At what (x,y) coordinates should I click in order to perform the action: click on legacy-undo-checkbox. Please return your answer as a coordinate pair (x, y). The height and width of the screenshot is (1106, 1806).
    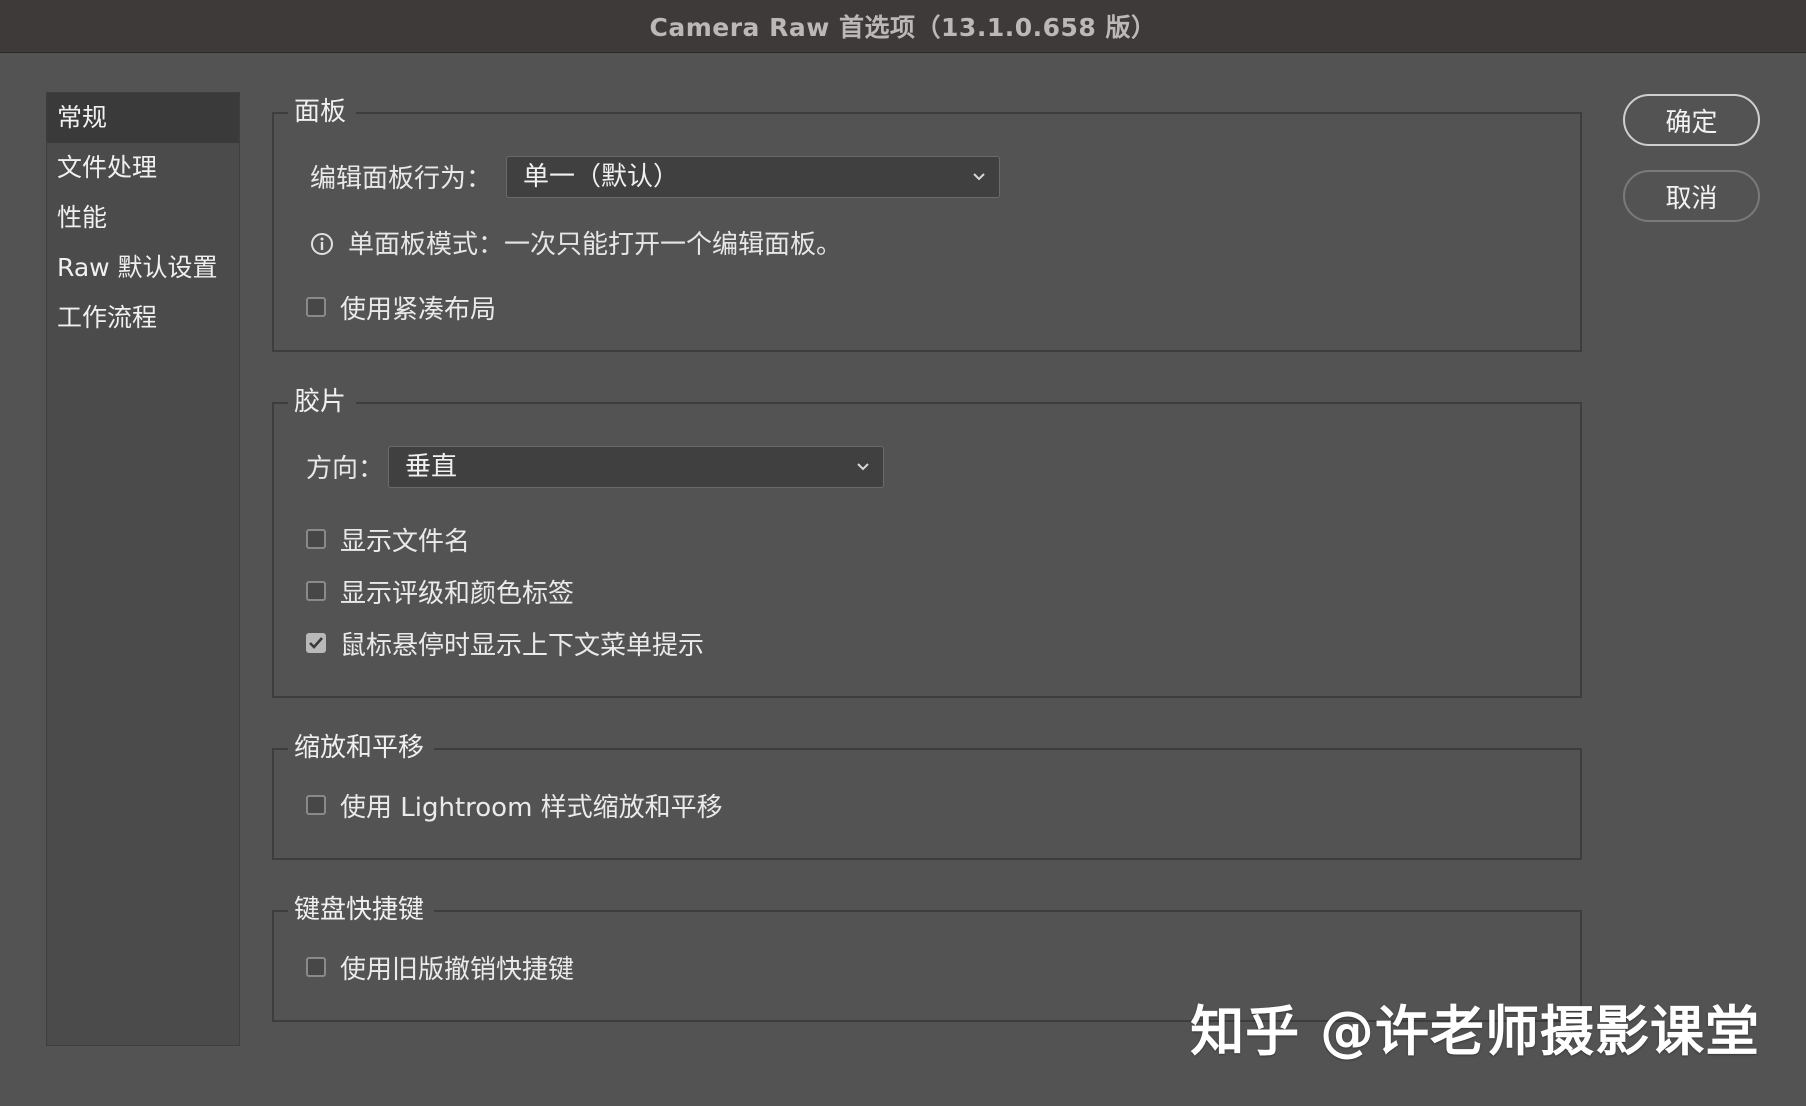
    Looking at the image, I should click on (316, 967).